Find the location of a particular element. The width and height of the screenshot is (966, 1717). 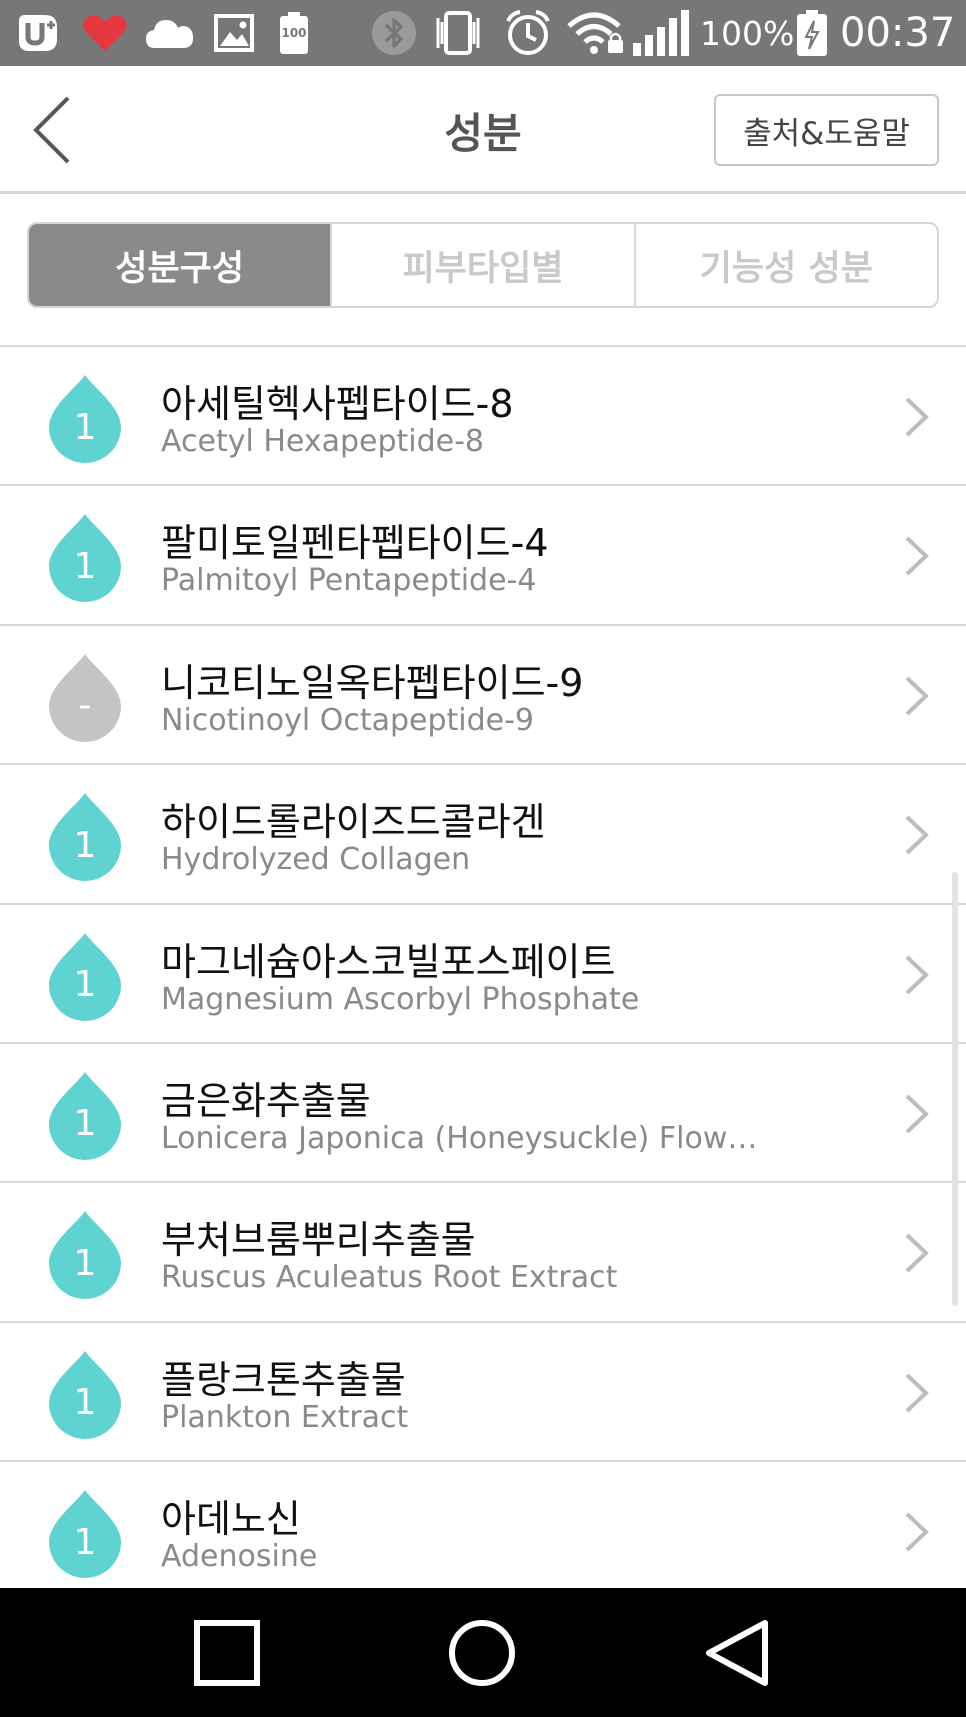

tab-composition: 성분구성 is located at coordinates (180, 265).